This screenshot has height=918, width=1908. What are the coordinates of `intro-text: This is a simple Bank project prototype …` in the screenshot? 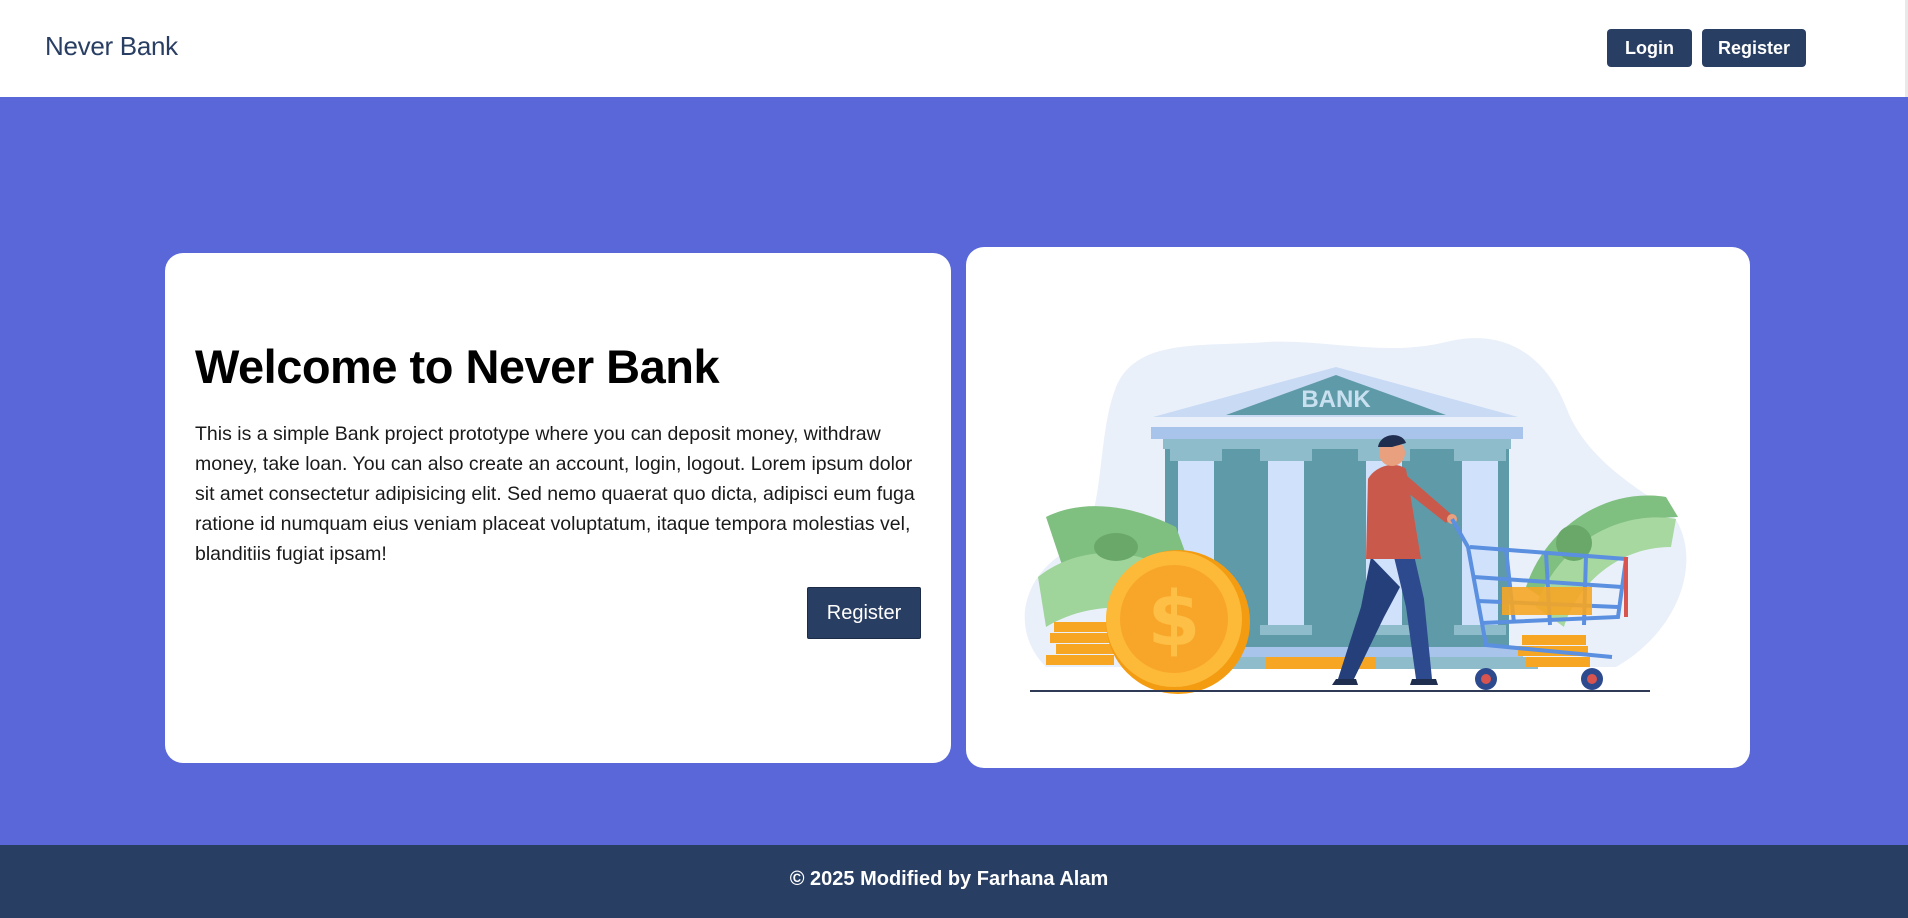 It's located at (555, 494).